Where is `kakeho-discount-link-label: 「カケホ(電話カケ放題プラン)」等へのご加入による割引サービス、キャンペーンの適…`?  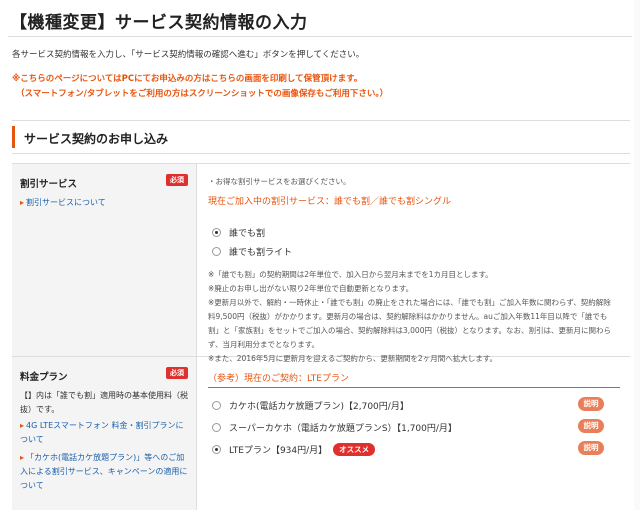
kakeho-discount-link-label: 「カケホ(電話カケ放題プラン)」等へのご加入による割引サービス、キャンペーンの適… is located at coordinates (104, 471).